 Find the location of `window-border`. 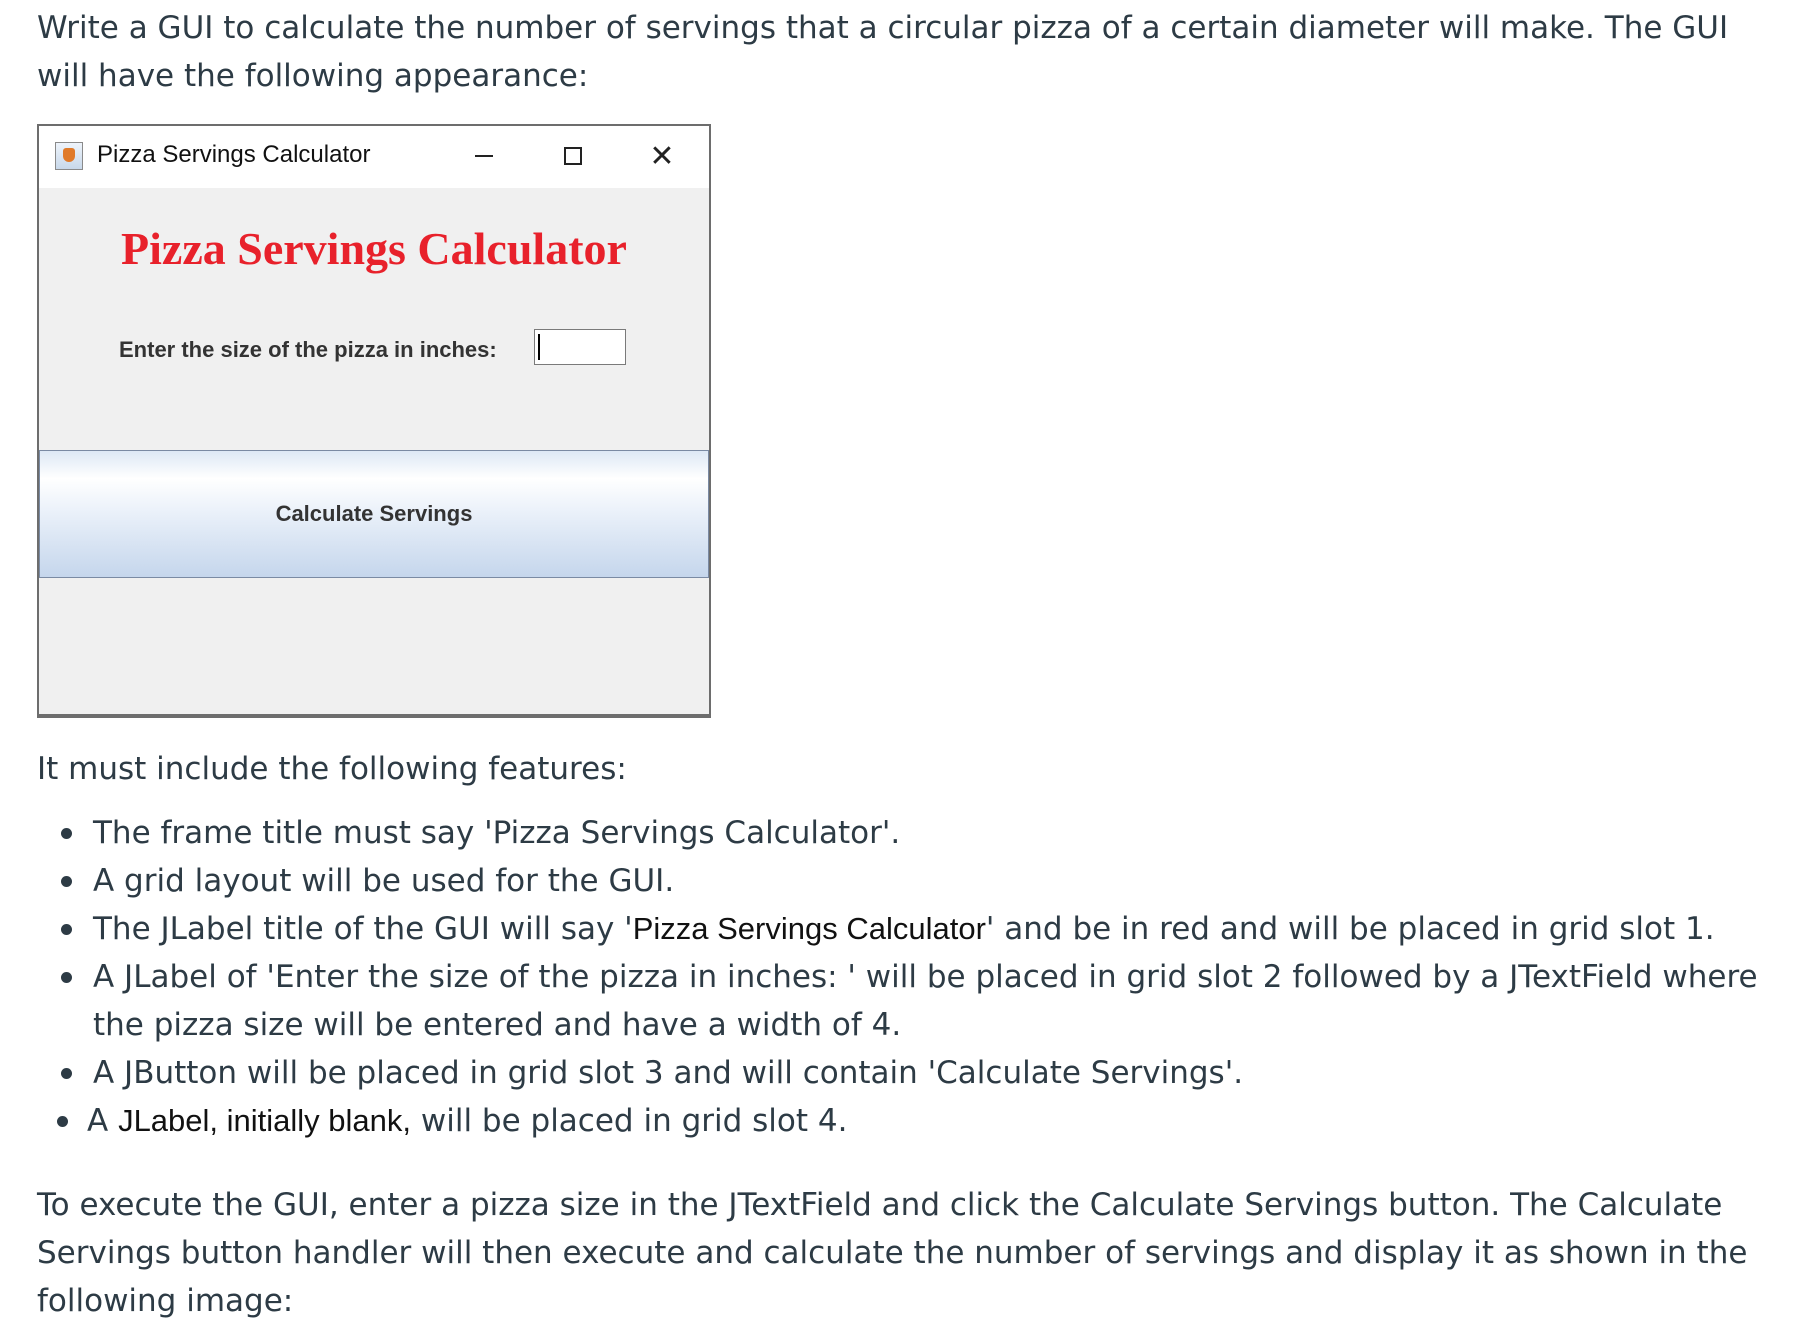

window-border is located at coordinates (374, 715).